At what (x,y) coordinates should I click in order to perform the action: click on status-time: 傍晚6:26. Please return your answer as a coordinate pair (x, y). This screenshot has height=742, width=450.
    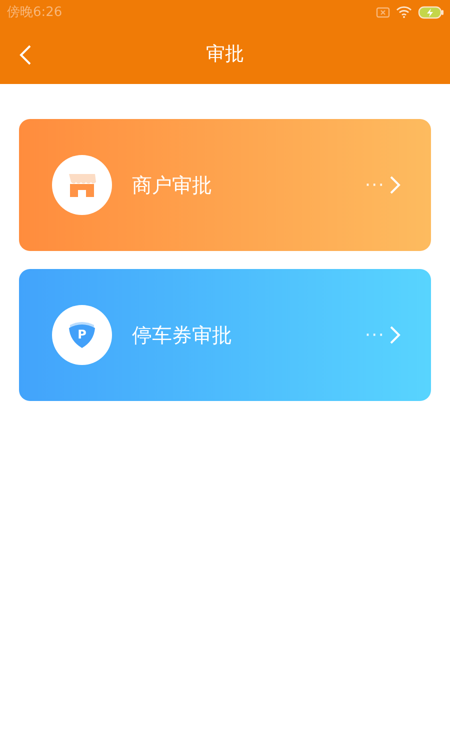
    Looking at the image, I should click on (34, 12).